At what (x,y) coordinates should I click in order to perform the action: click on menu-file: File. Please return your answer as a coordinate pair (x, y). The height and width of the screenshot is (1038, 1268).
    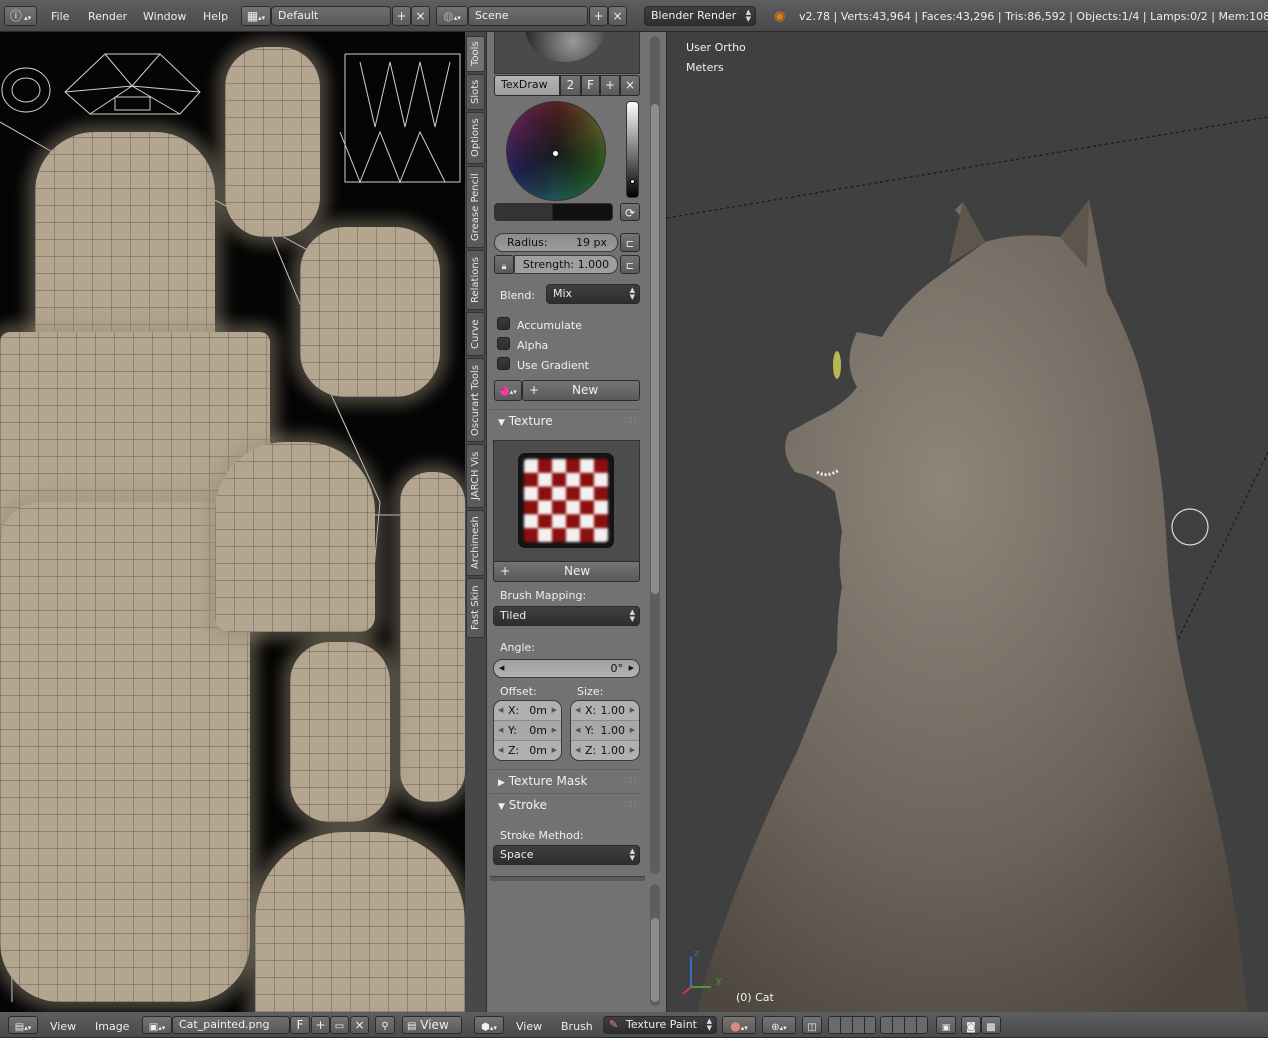
    Looking at the image, I should click on (60, 16).